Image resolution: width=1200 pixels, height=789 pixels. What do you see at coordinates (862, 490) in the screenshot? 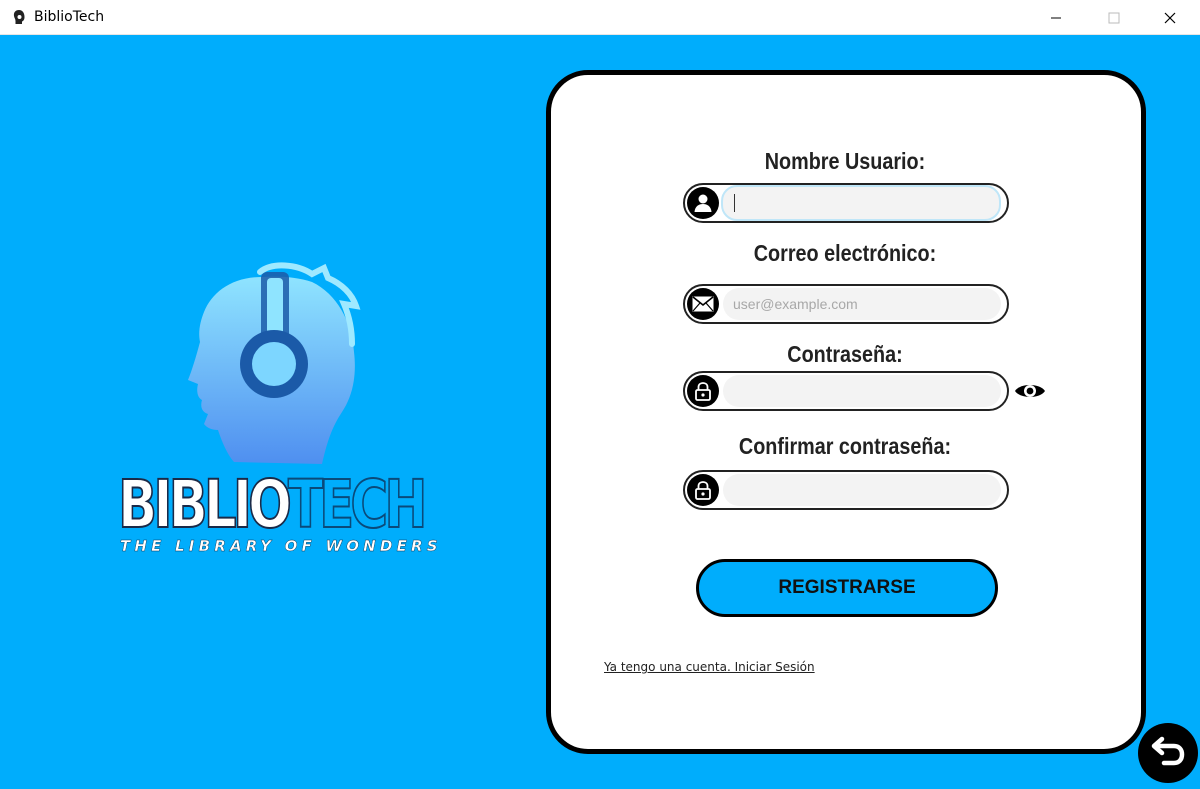
I see `confirm-password-input` at bounding box center [862, 490].